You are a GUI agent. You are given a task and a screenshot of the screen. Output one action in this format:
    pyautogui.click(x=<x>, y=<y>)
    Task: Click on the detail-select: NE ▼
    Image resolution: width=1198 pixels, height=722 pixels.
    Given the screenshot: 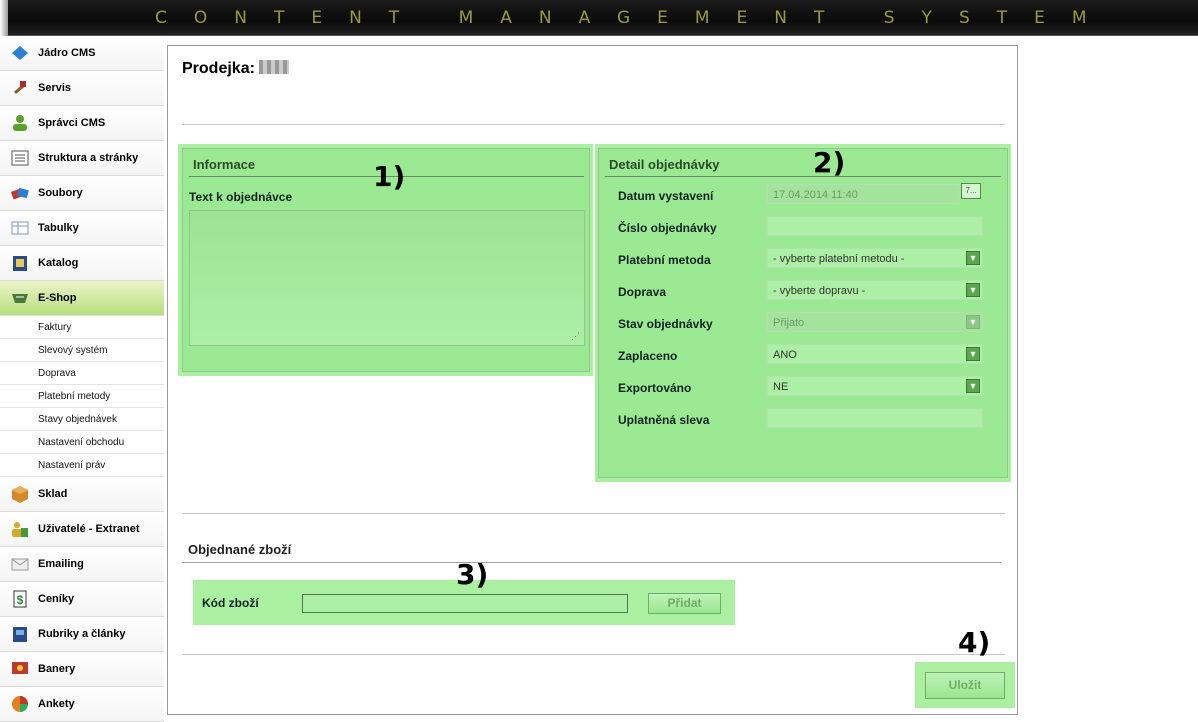 What is the action you would take?
    pyautogui.click(x=875, y=386)
    